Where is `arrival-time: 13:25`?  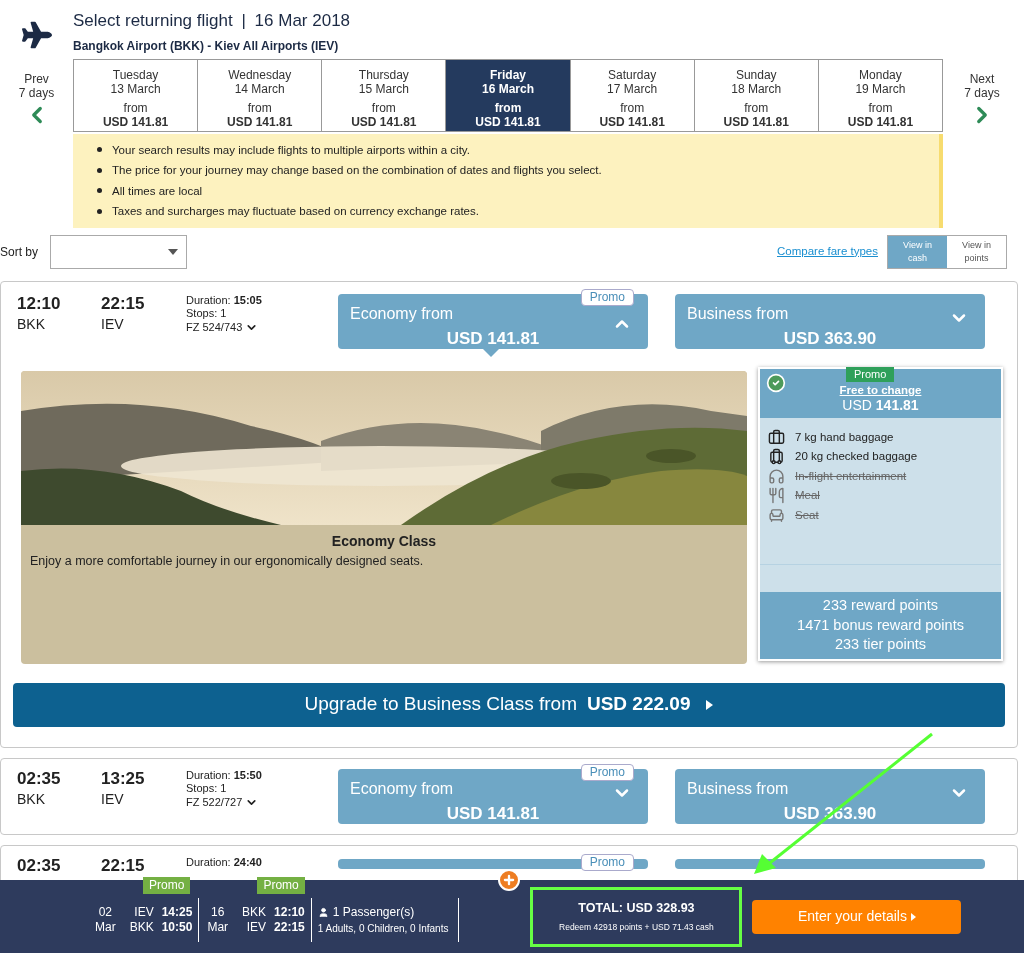 arrival-time: 13:25 is located at coordinates (123, 778).